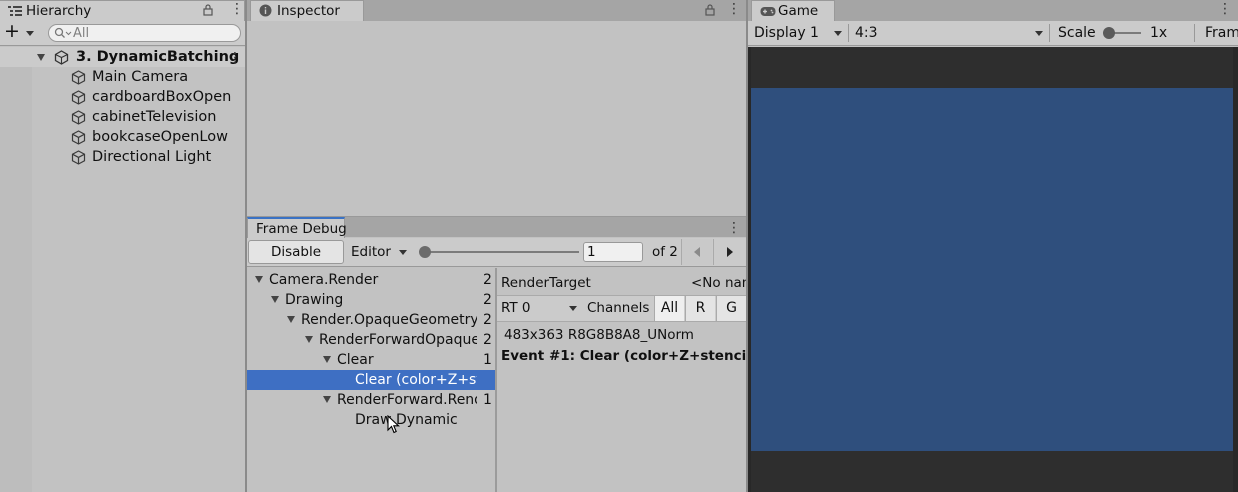  What do you see at coordinates (235, 58) in the screenshot?
I see `scene-menu-icon` at bounding box center [235, 58].